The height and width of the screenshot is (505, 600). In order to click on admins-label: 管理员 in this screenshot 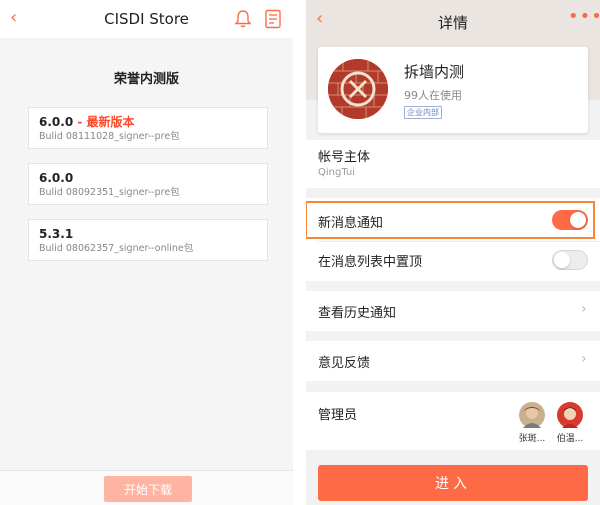, I will do `click(338, 415)`.